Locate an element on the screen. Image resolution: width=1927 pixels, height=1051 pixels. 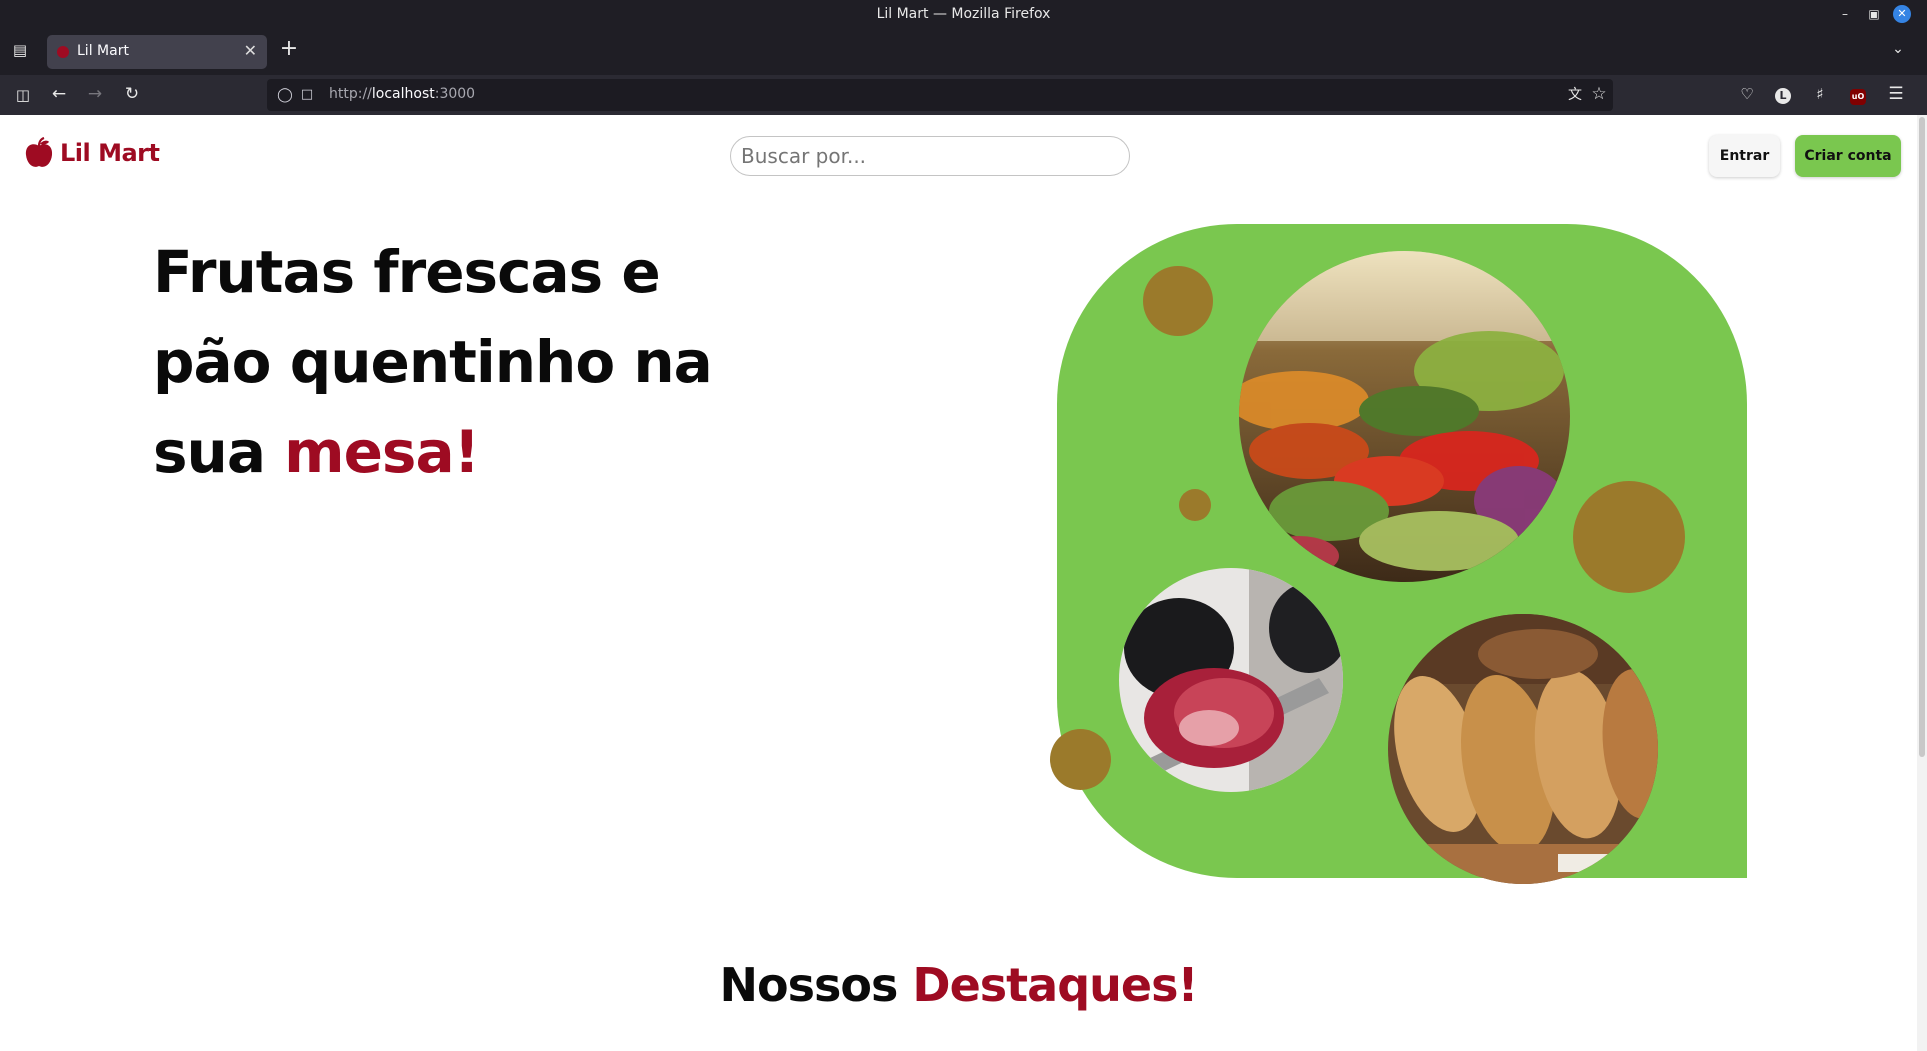
search-input is located at coordinates (930, 156).